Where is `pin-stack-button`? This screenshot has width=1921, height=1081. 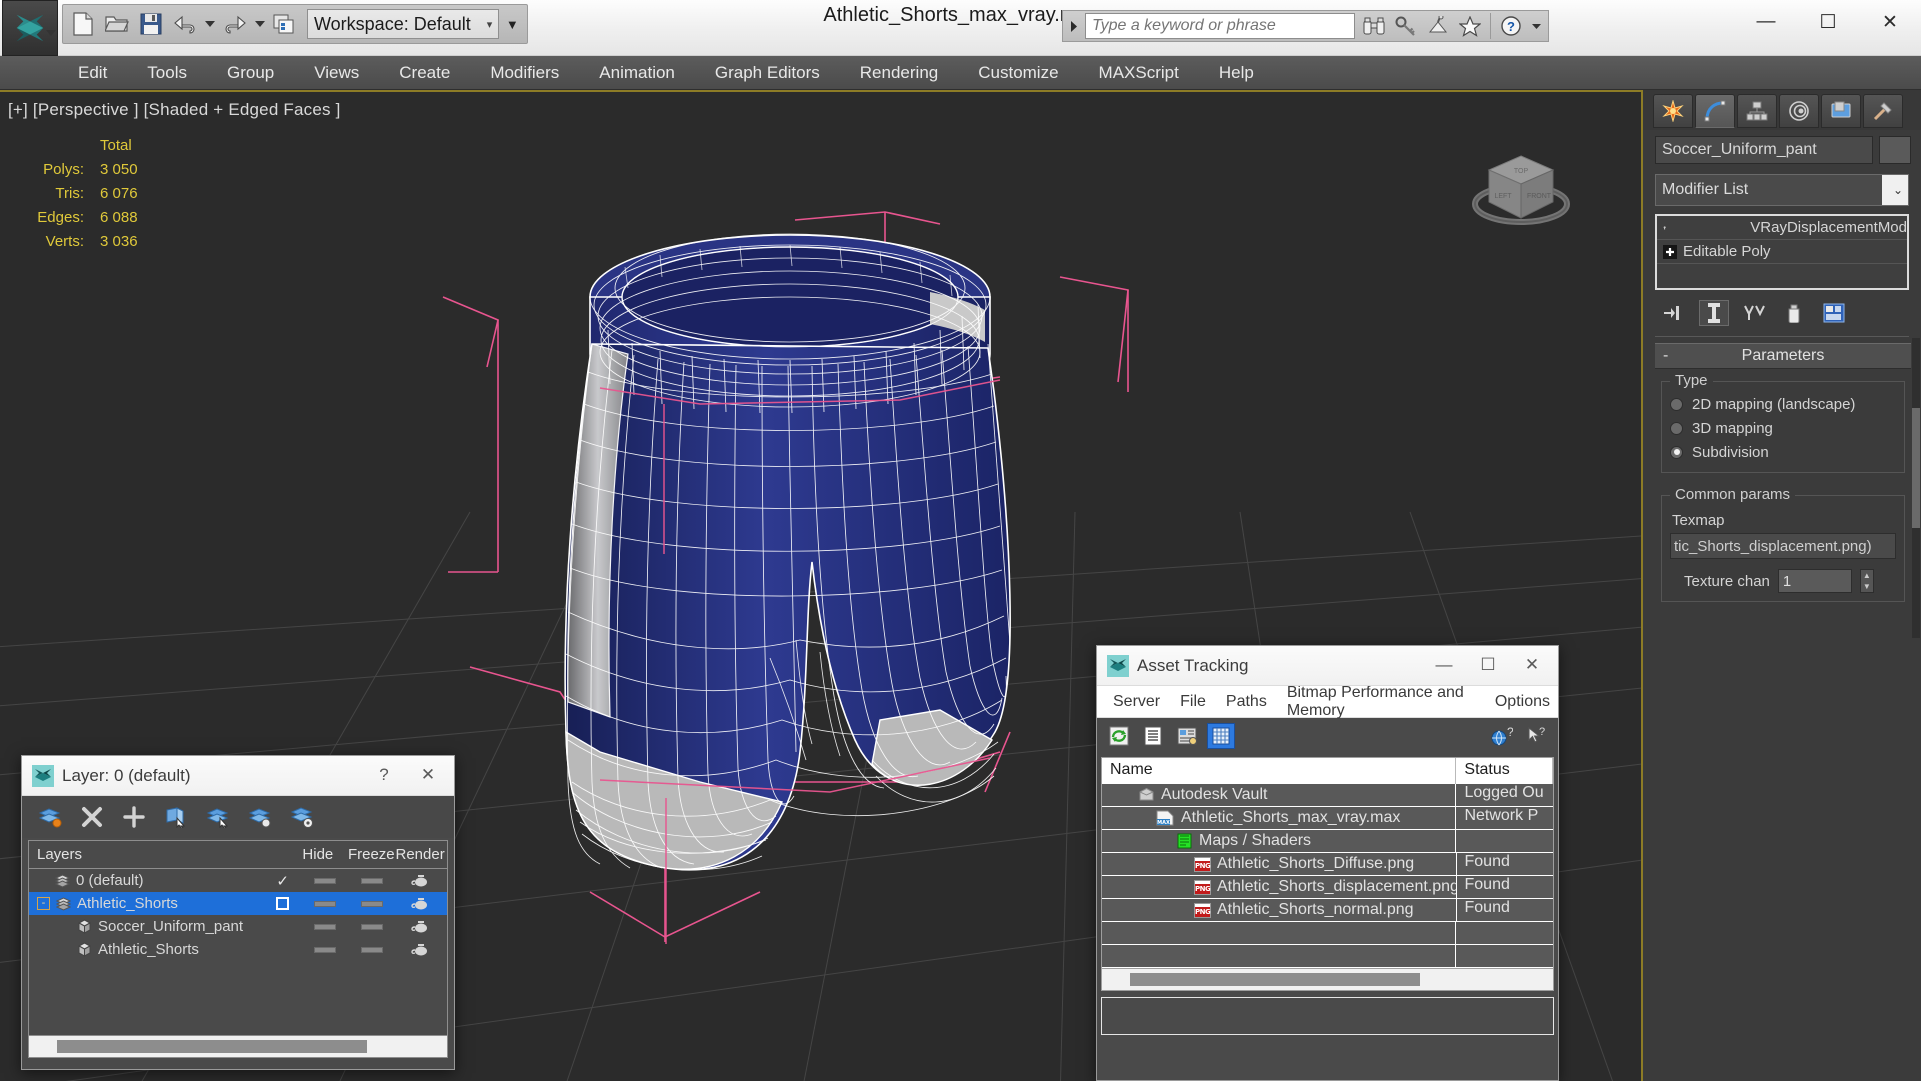 pin-stack-button is located at coordinates (1674, 313).